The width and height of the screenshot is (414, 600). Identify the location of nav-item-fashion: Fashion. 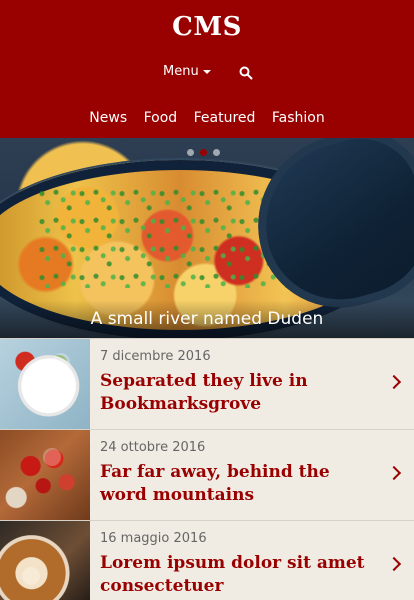
(298, 118).